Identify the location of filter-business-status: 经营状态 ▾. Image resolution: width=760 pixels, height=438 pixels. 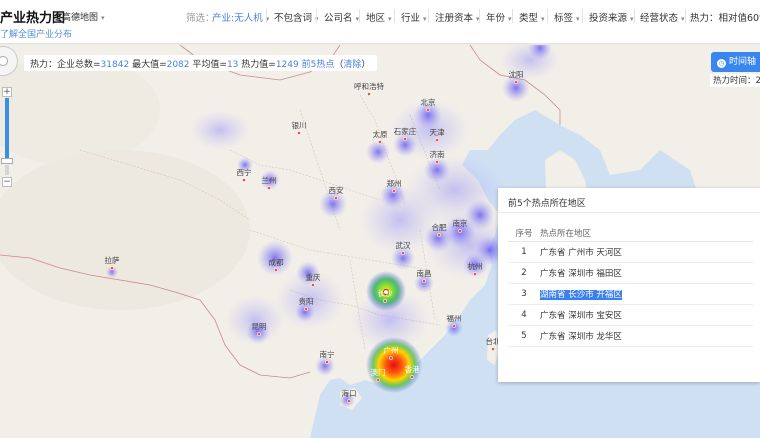
(662, 17).